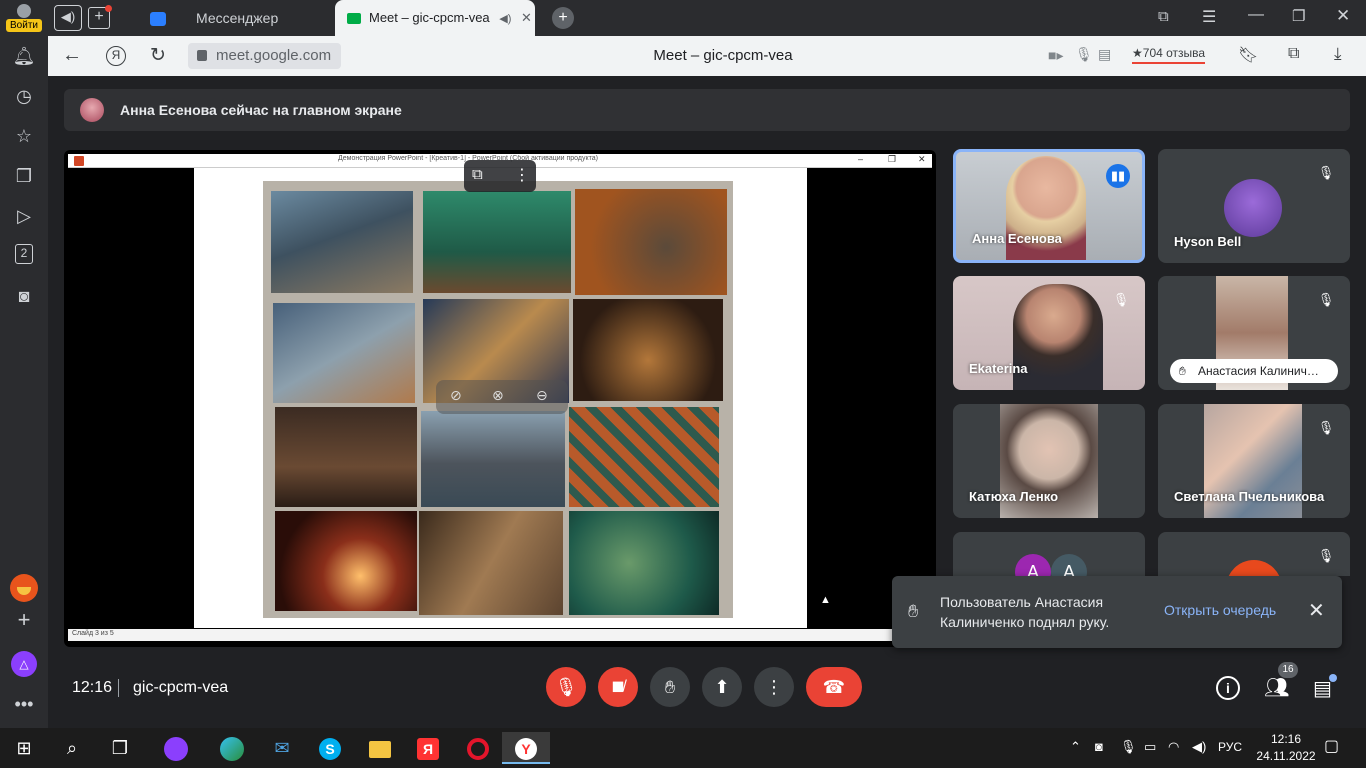  What do you see at coordinates (1276, 687) in the screenshot?
I see `people-icon: 👥︎` at bounding box center [1276, 687].